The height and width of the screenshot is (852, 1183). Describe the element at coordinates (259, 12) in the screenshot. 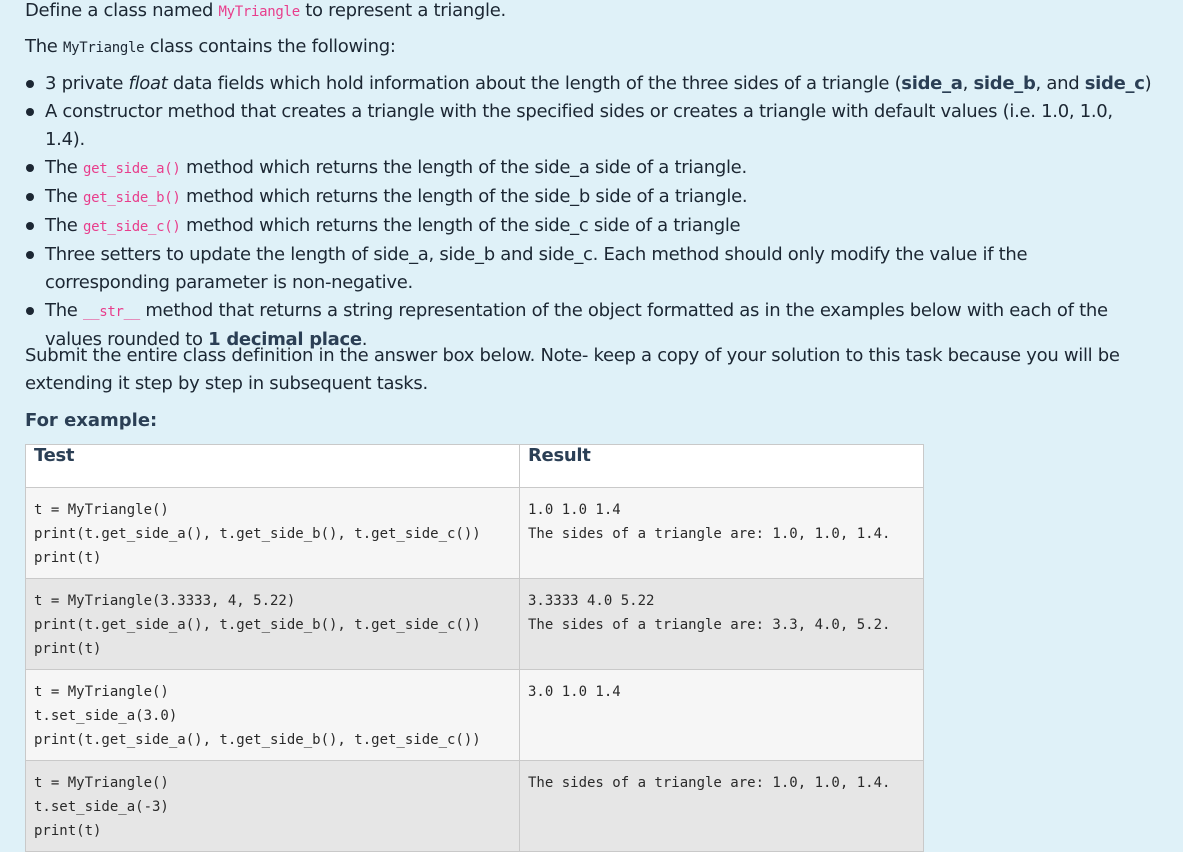

I see `intro-class-name: MyTriangle` at that location.